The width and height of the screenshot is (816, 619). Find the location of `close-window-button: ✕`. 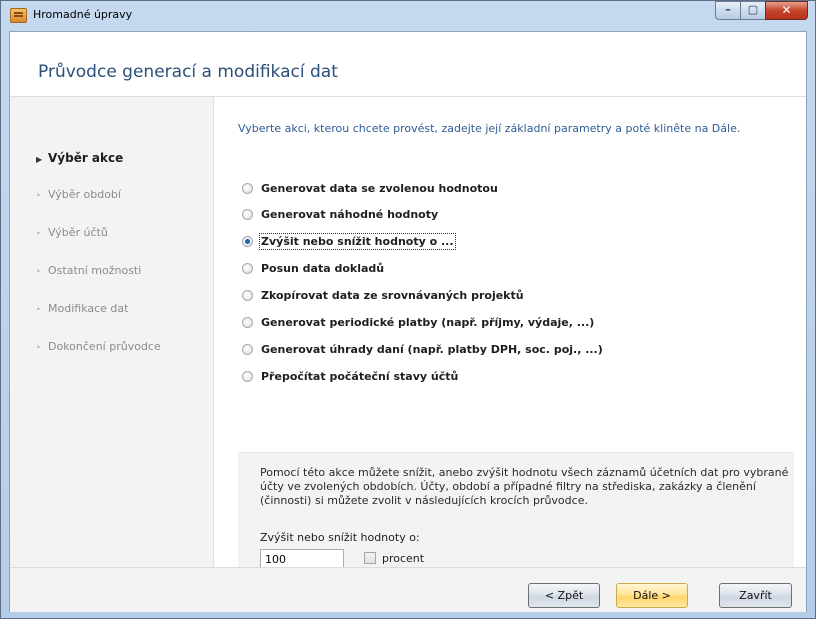

close-window-button: ✕ is located at coordinates (786, 10).